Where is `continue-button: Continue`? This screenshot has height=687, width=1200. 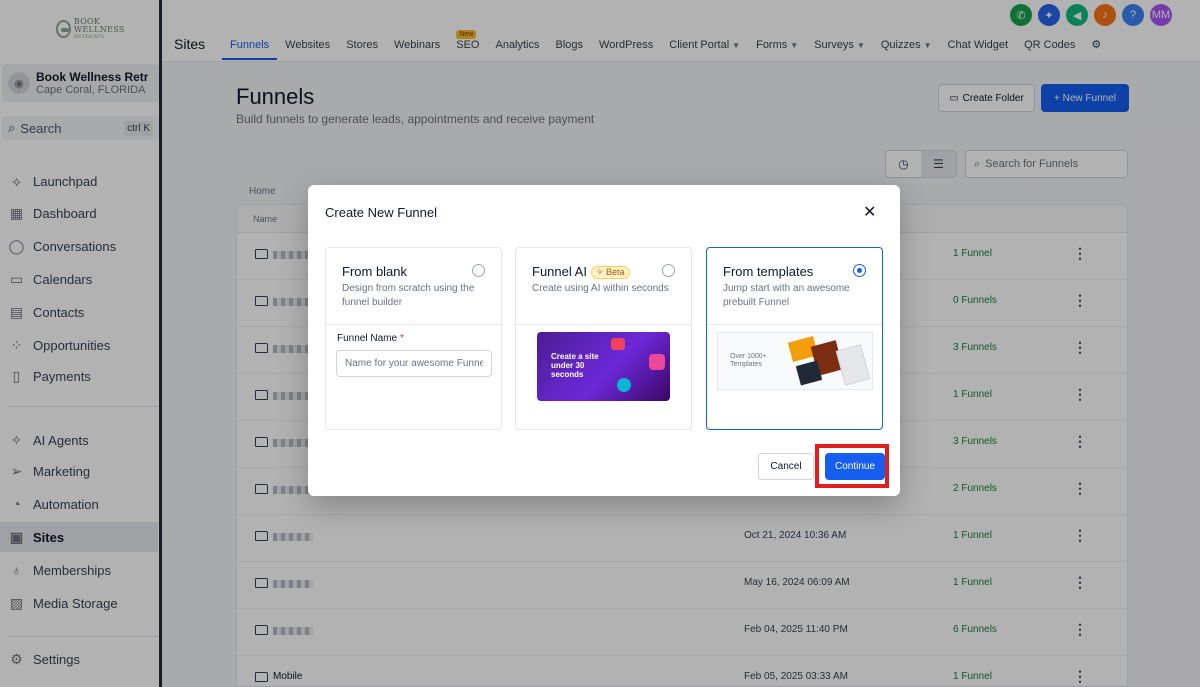
continue-button: Continue is located at coordinates (855, 466).